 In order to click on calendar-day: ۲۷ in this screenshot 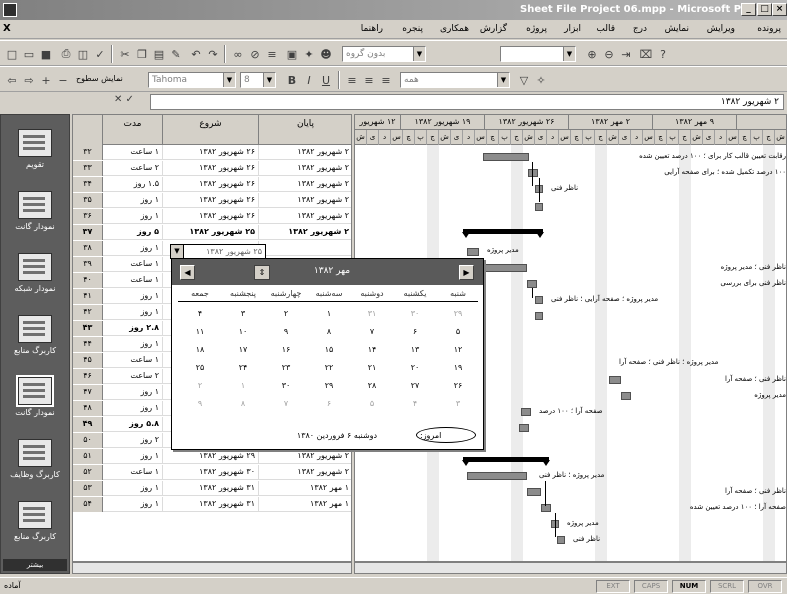, I will do `click(415, 386)`.